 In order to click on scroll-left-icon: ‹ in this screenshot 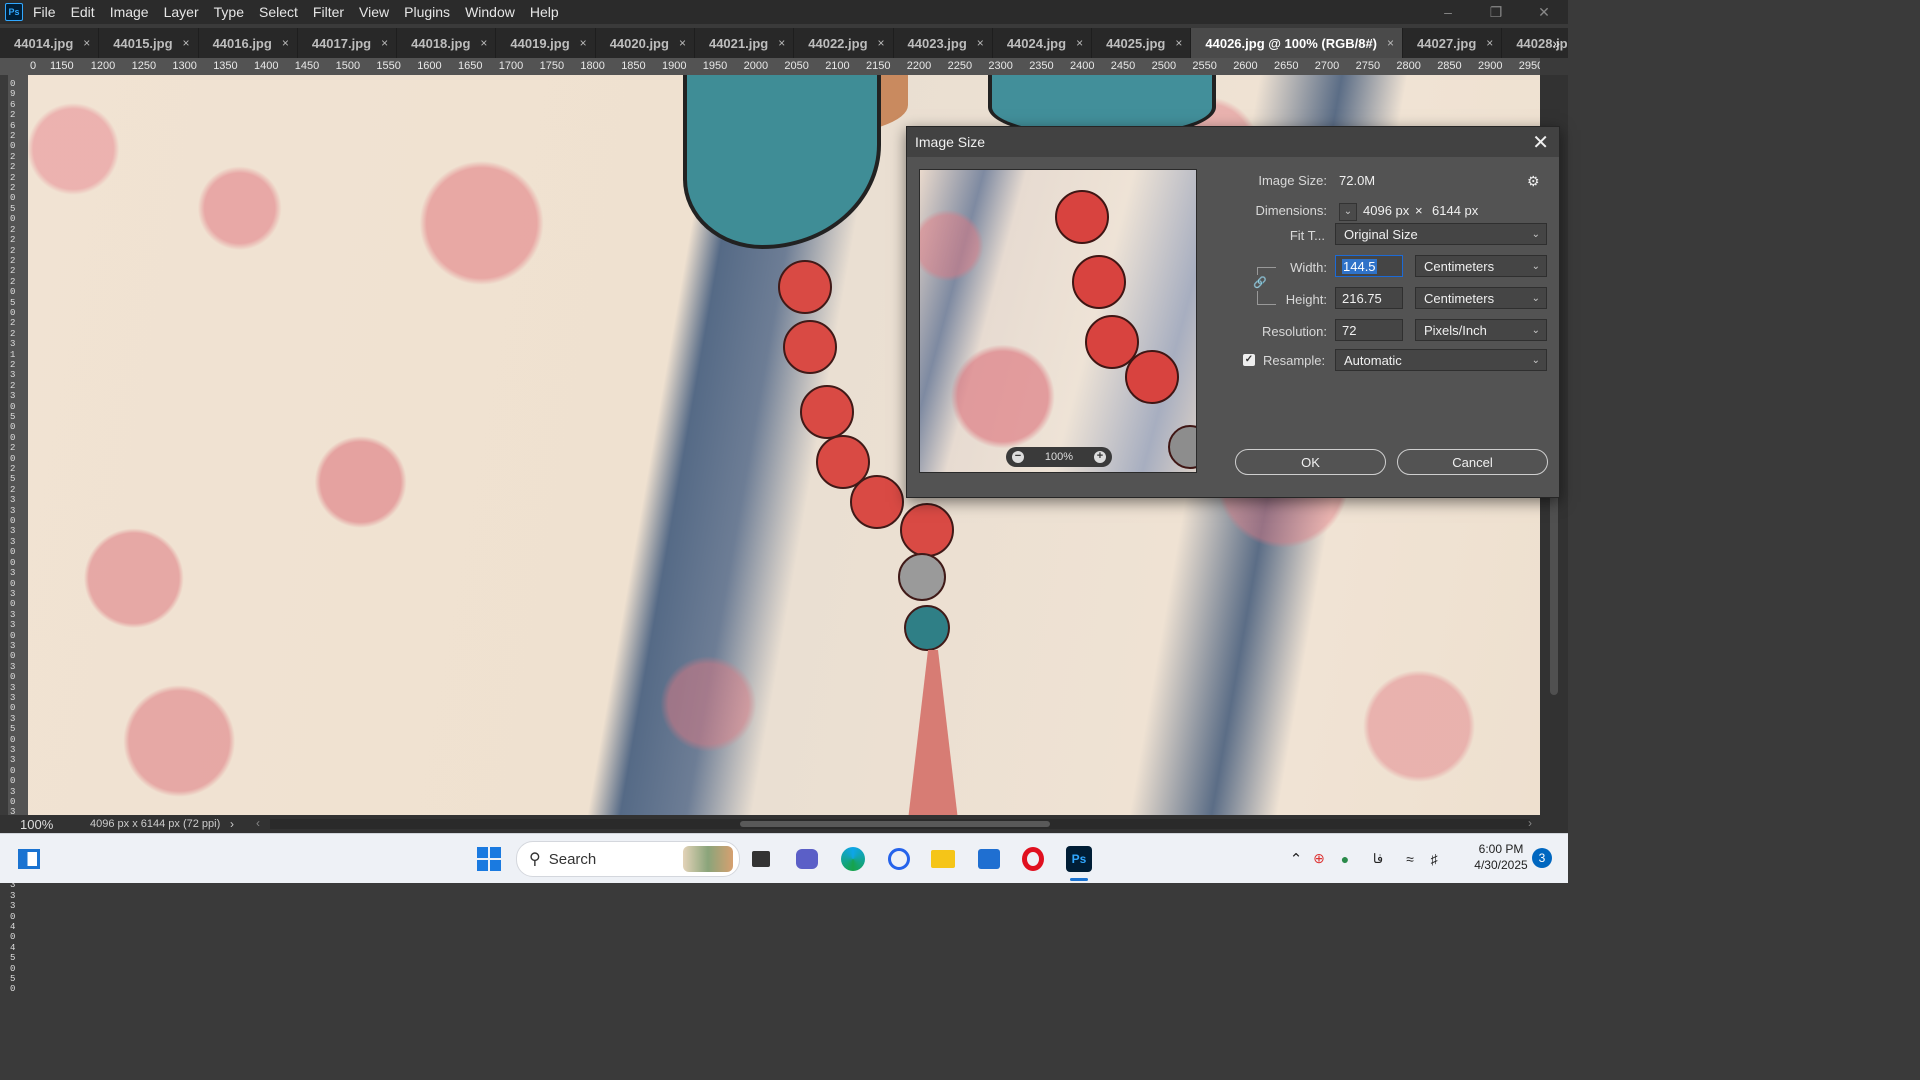, I will do `click(258, 823)`.